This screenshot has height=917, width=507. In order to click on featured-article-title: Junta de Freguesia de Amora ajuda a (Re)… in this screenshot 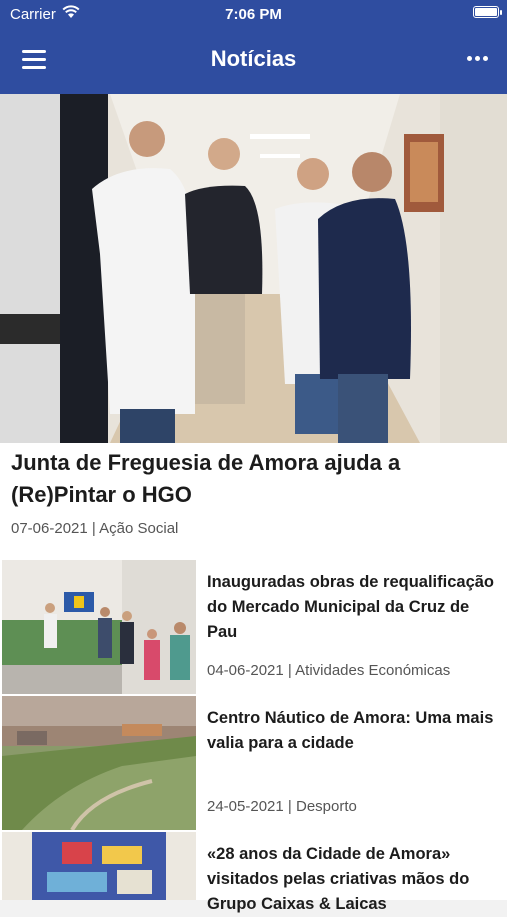, I will do `click(206, 478)`.